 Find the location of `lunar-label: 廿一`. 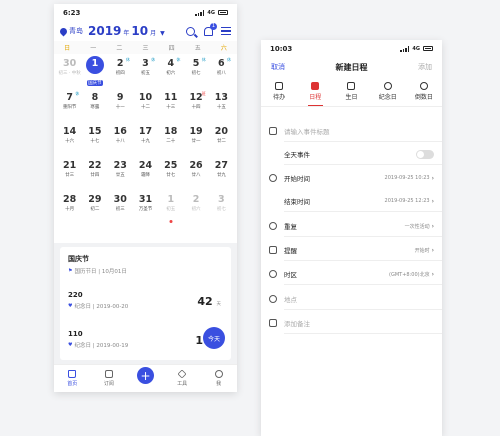

lunar-label: 廿一 is located at coordinates (196, 141).